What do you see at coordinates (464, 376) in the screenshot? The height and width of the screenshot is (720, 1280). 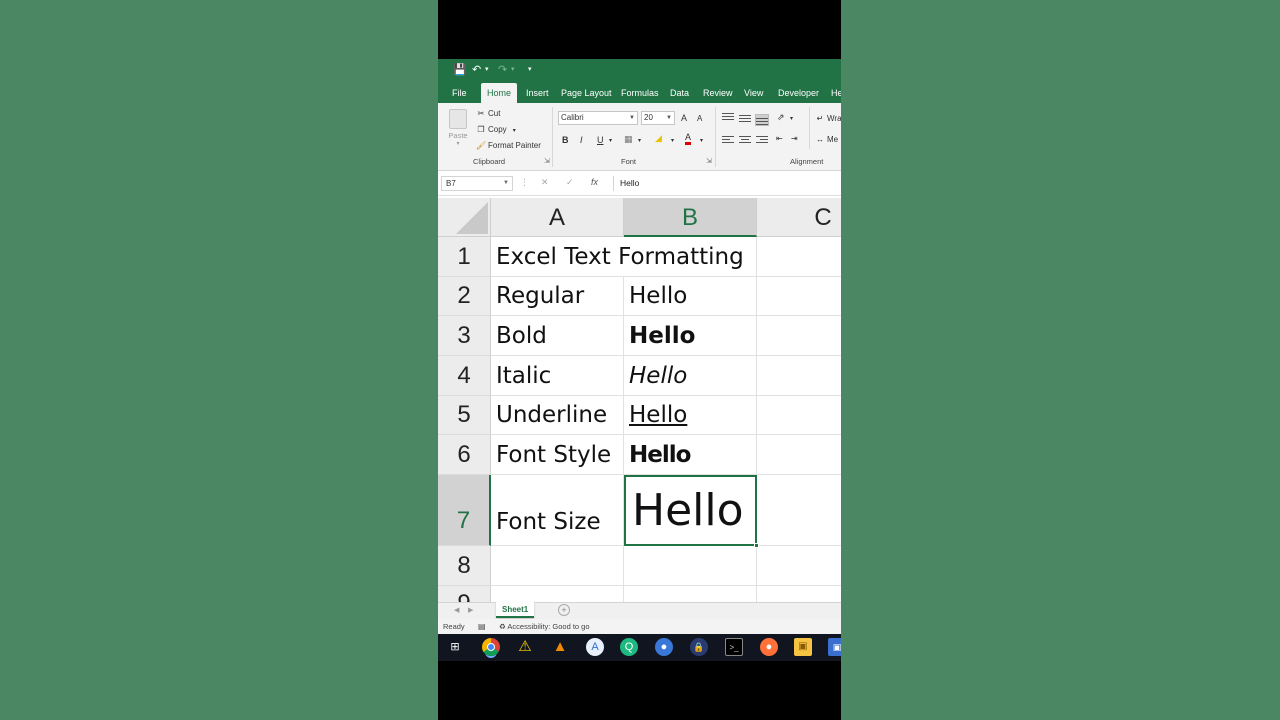 I see `row-header: 4` at bounding box center [464, 376].